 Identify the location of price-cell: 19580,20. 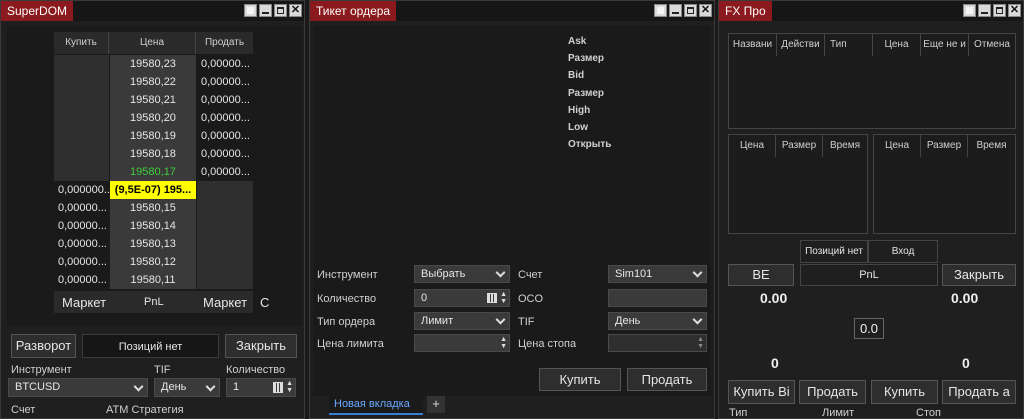
(153, 118).